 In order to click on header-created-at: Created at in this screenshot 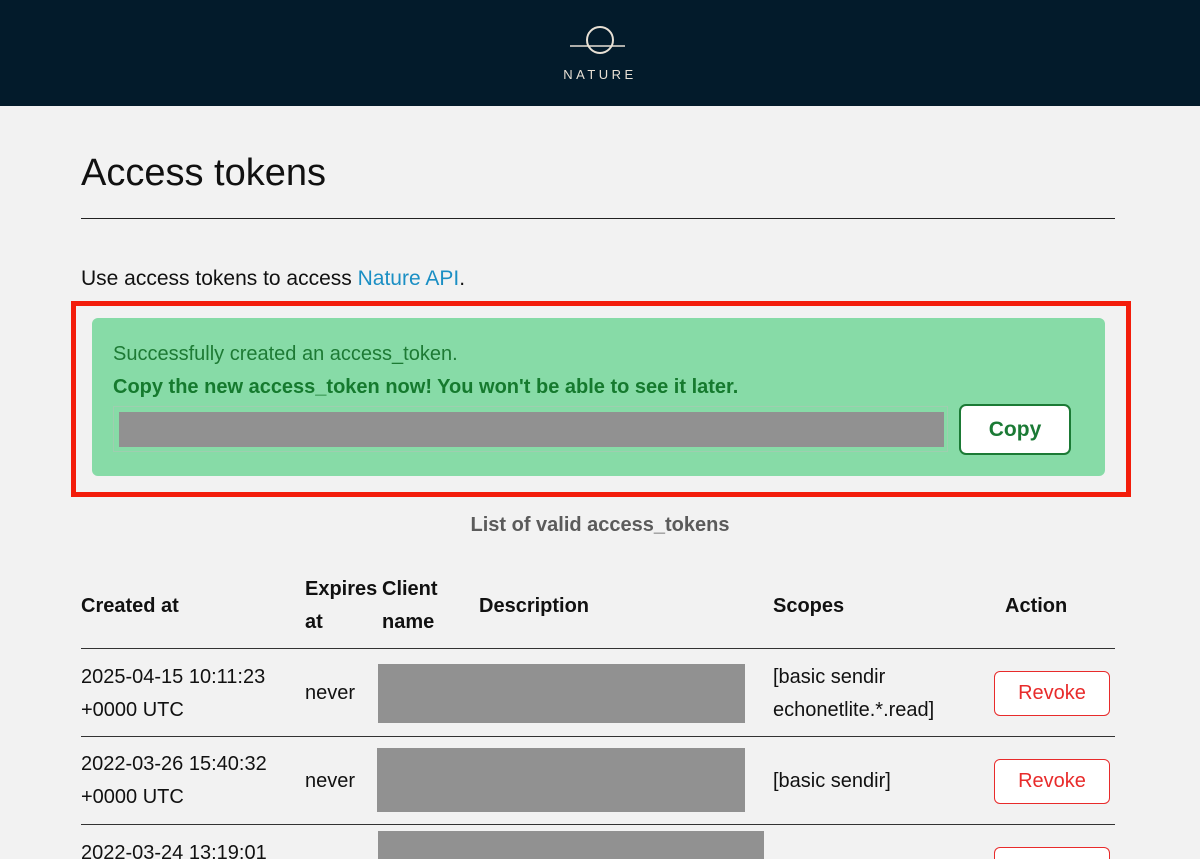, I will do `click(130, 606)`.